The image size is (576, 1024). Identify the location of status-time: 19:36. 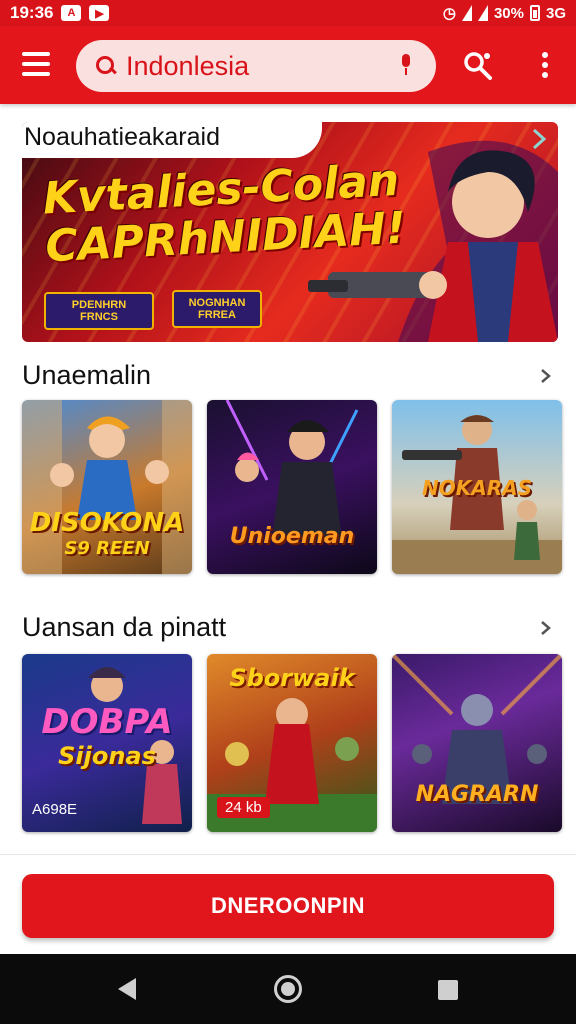
(32, 12).